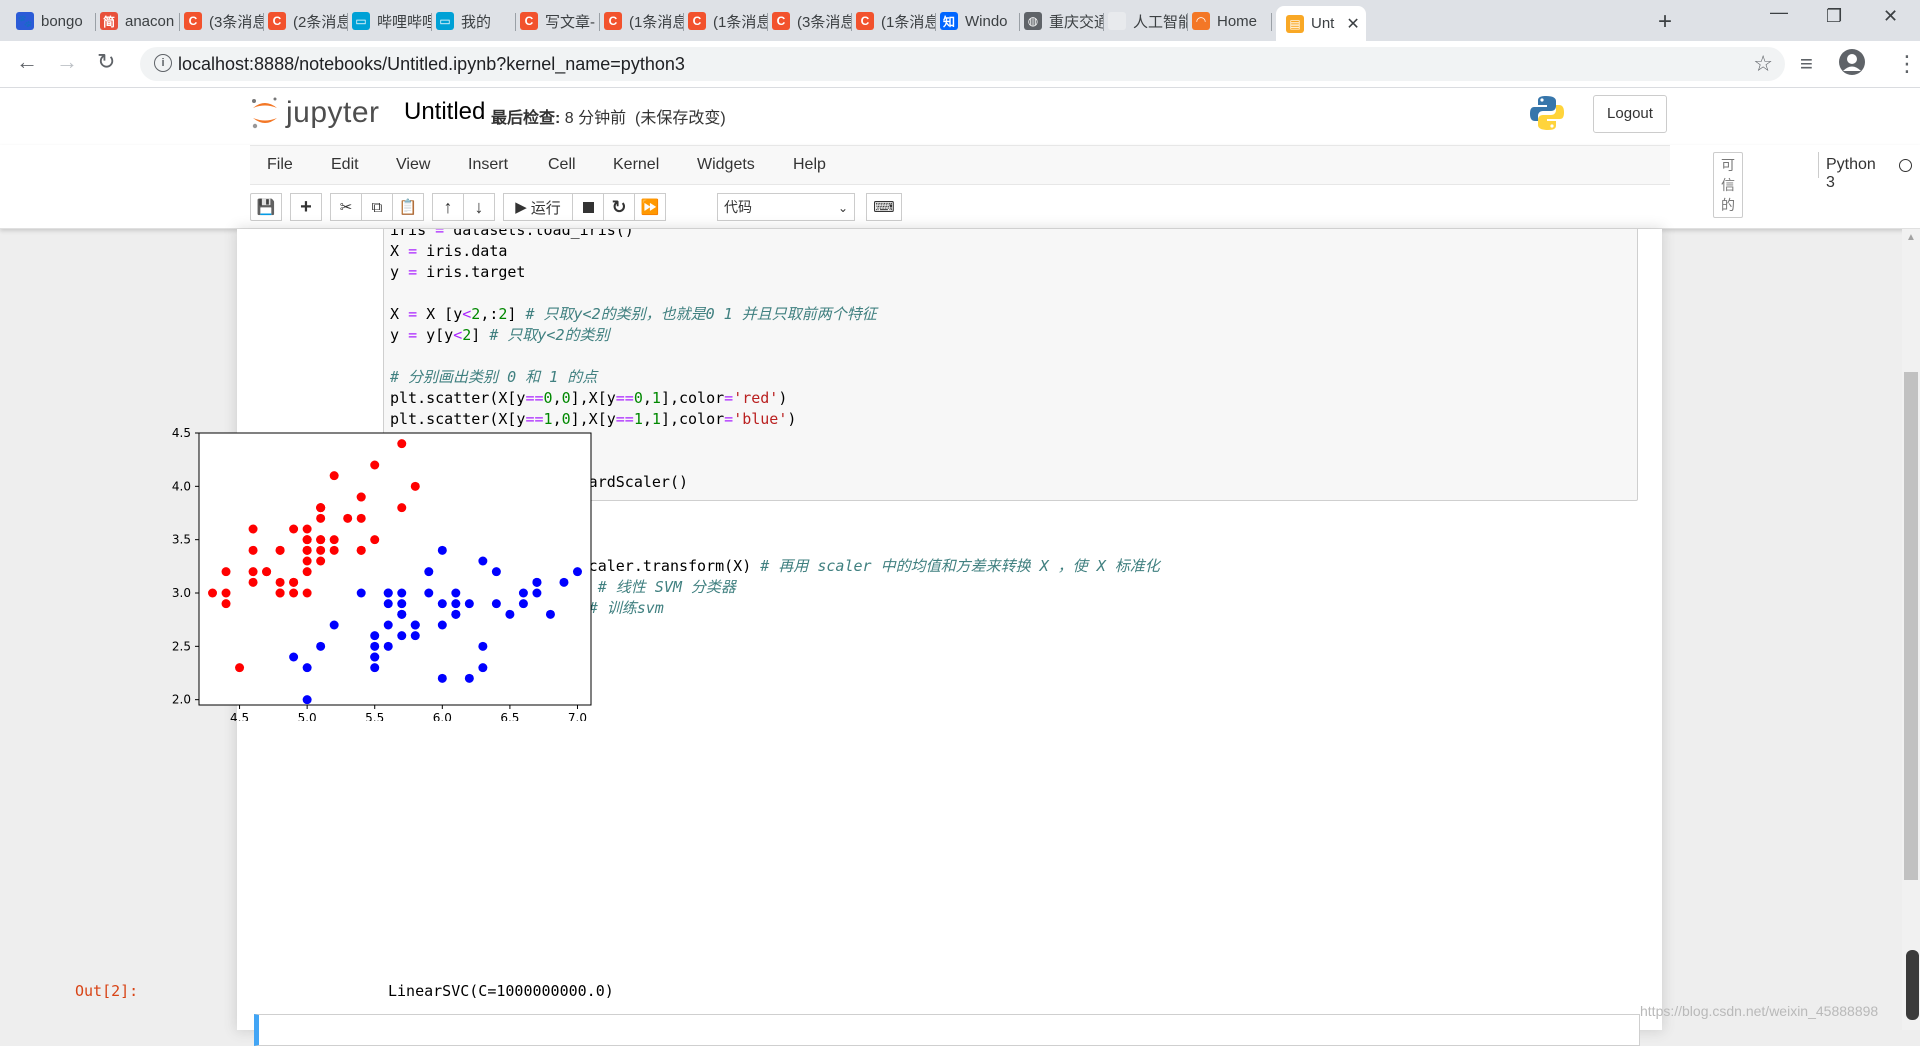  What do you see at coordinates (884, 207) in the screenshot?
I see `command-palette-button: ⌨` at bounding box center [884, 207].